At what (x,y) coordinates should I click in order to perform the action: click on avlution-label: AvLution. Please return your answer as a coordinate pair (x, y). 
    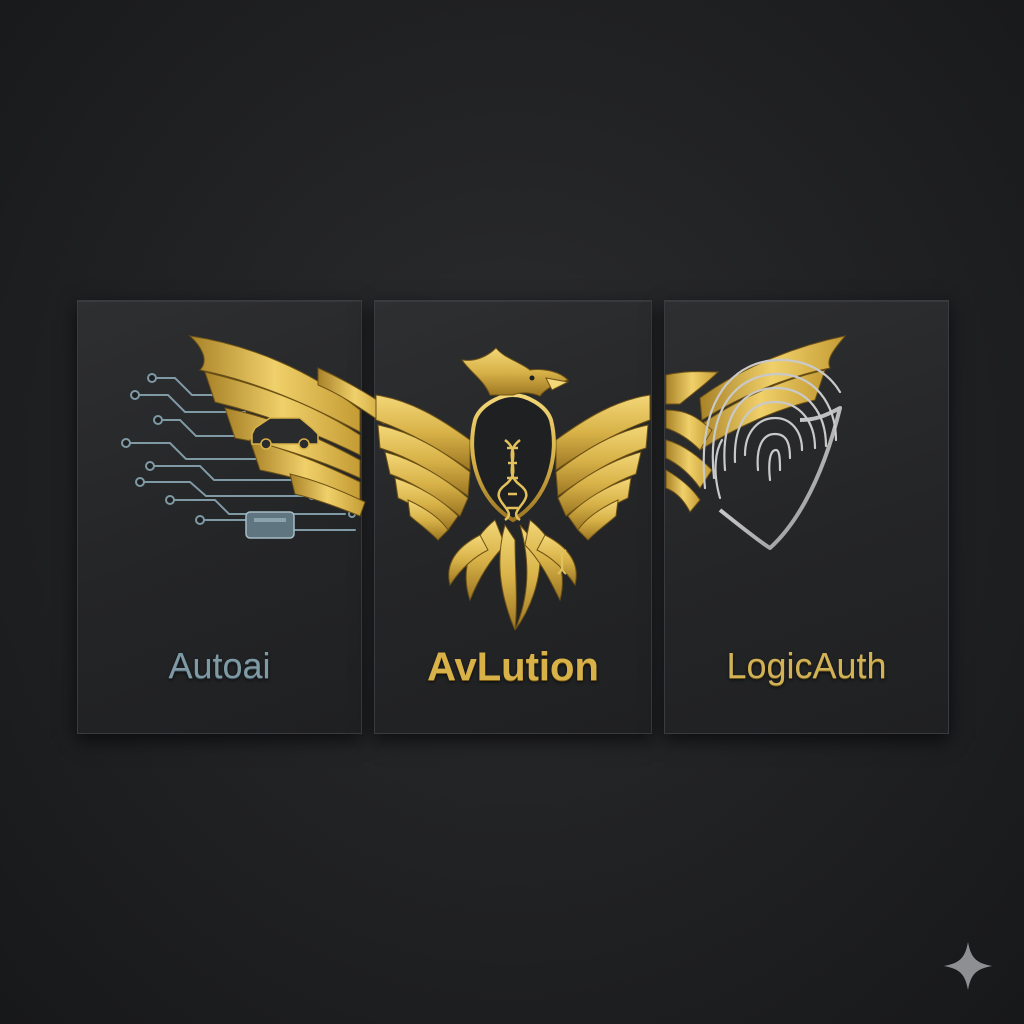
    Looking at the image, I should click on (513, 667).